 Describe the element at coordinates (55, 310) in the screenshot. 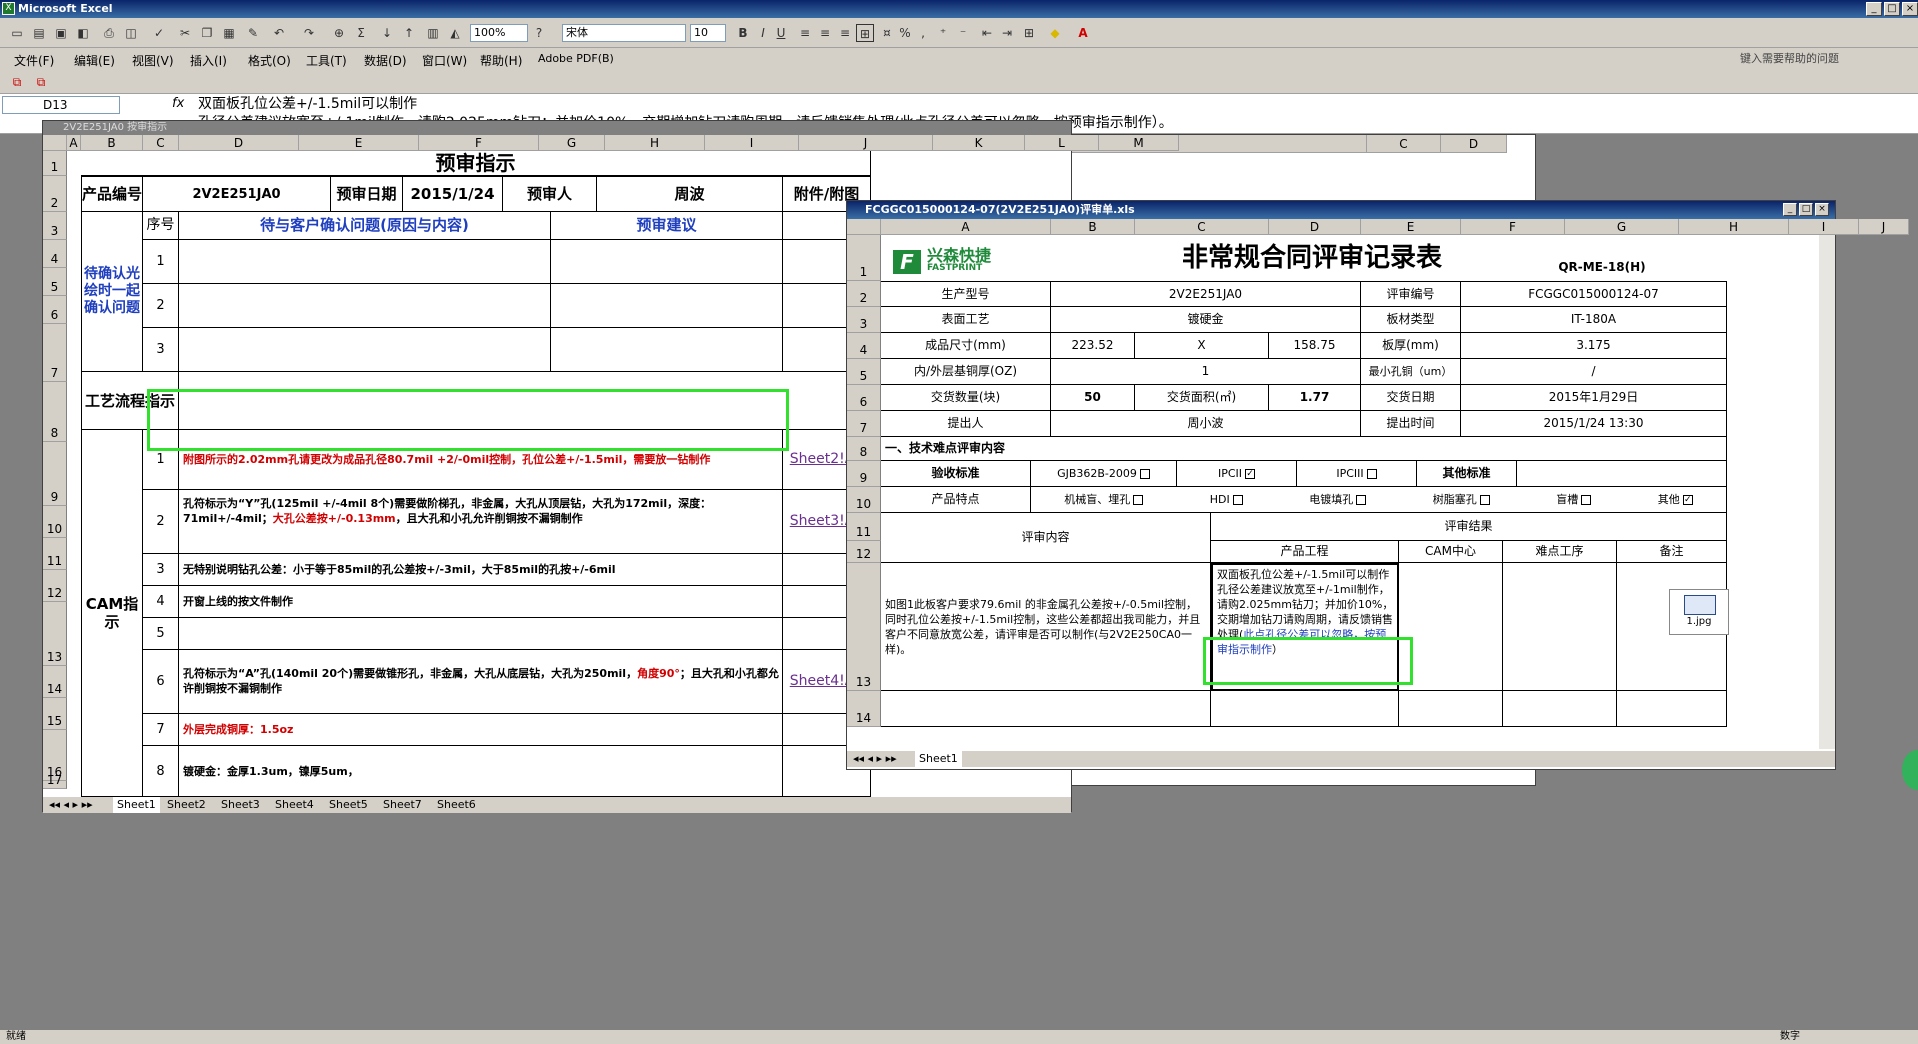

I see `row-header-6: 6` at that location.